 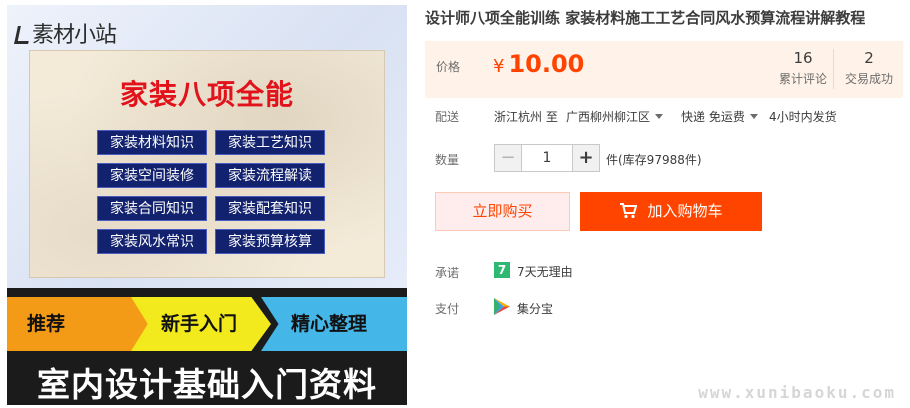 I want to click on topic-item: 家装风水常识, so click(x=152, y=241).